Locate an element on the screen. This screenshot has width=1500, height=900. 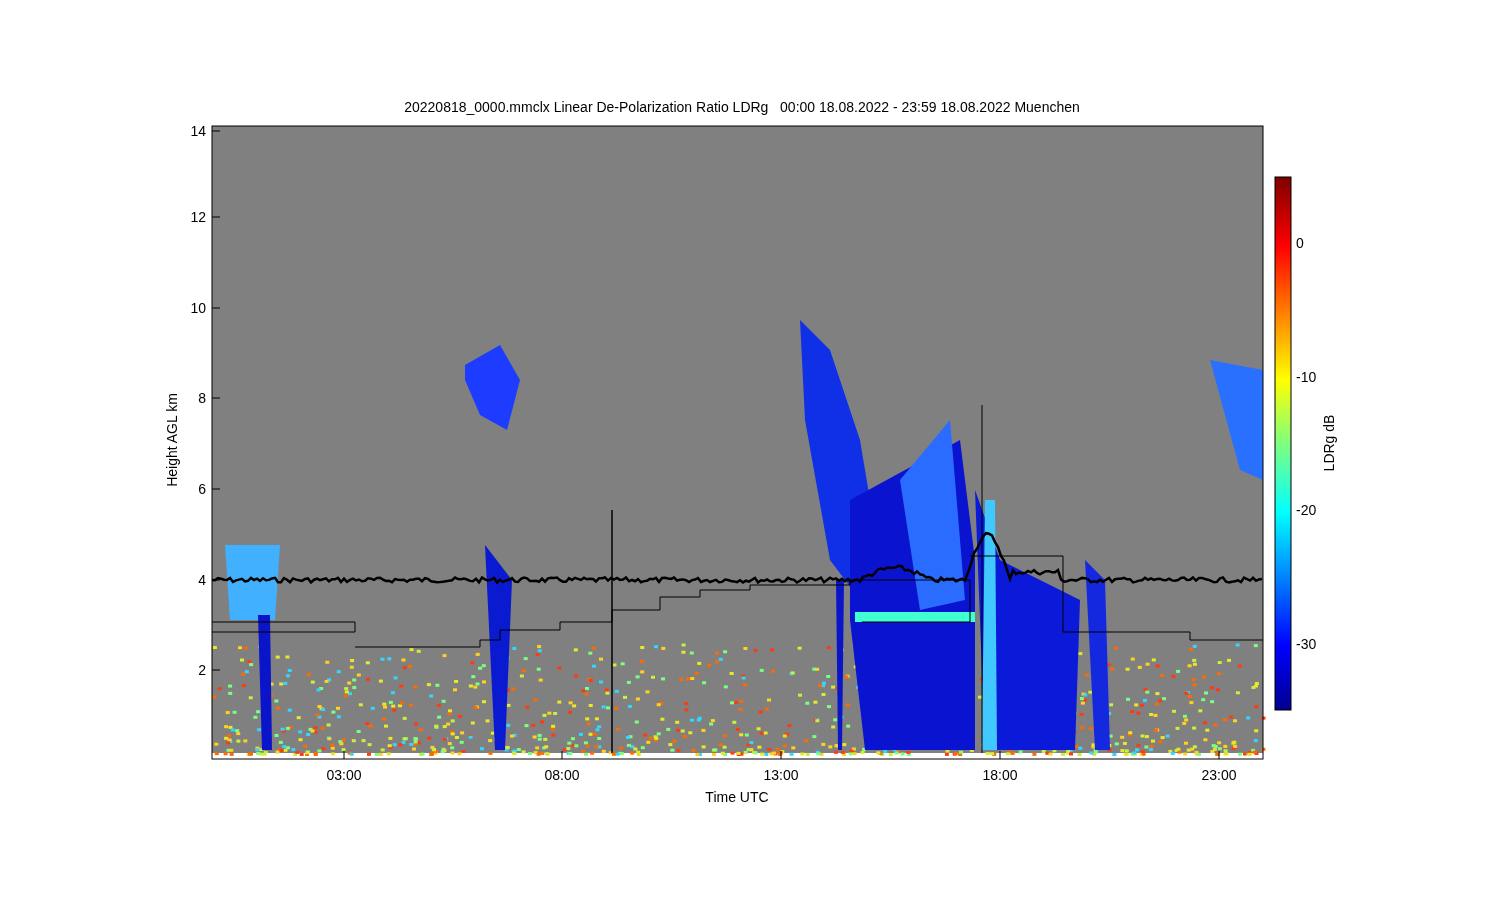
colorbar-tick-label: 0 is located at coordinates (1300, 243).